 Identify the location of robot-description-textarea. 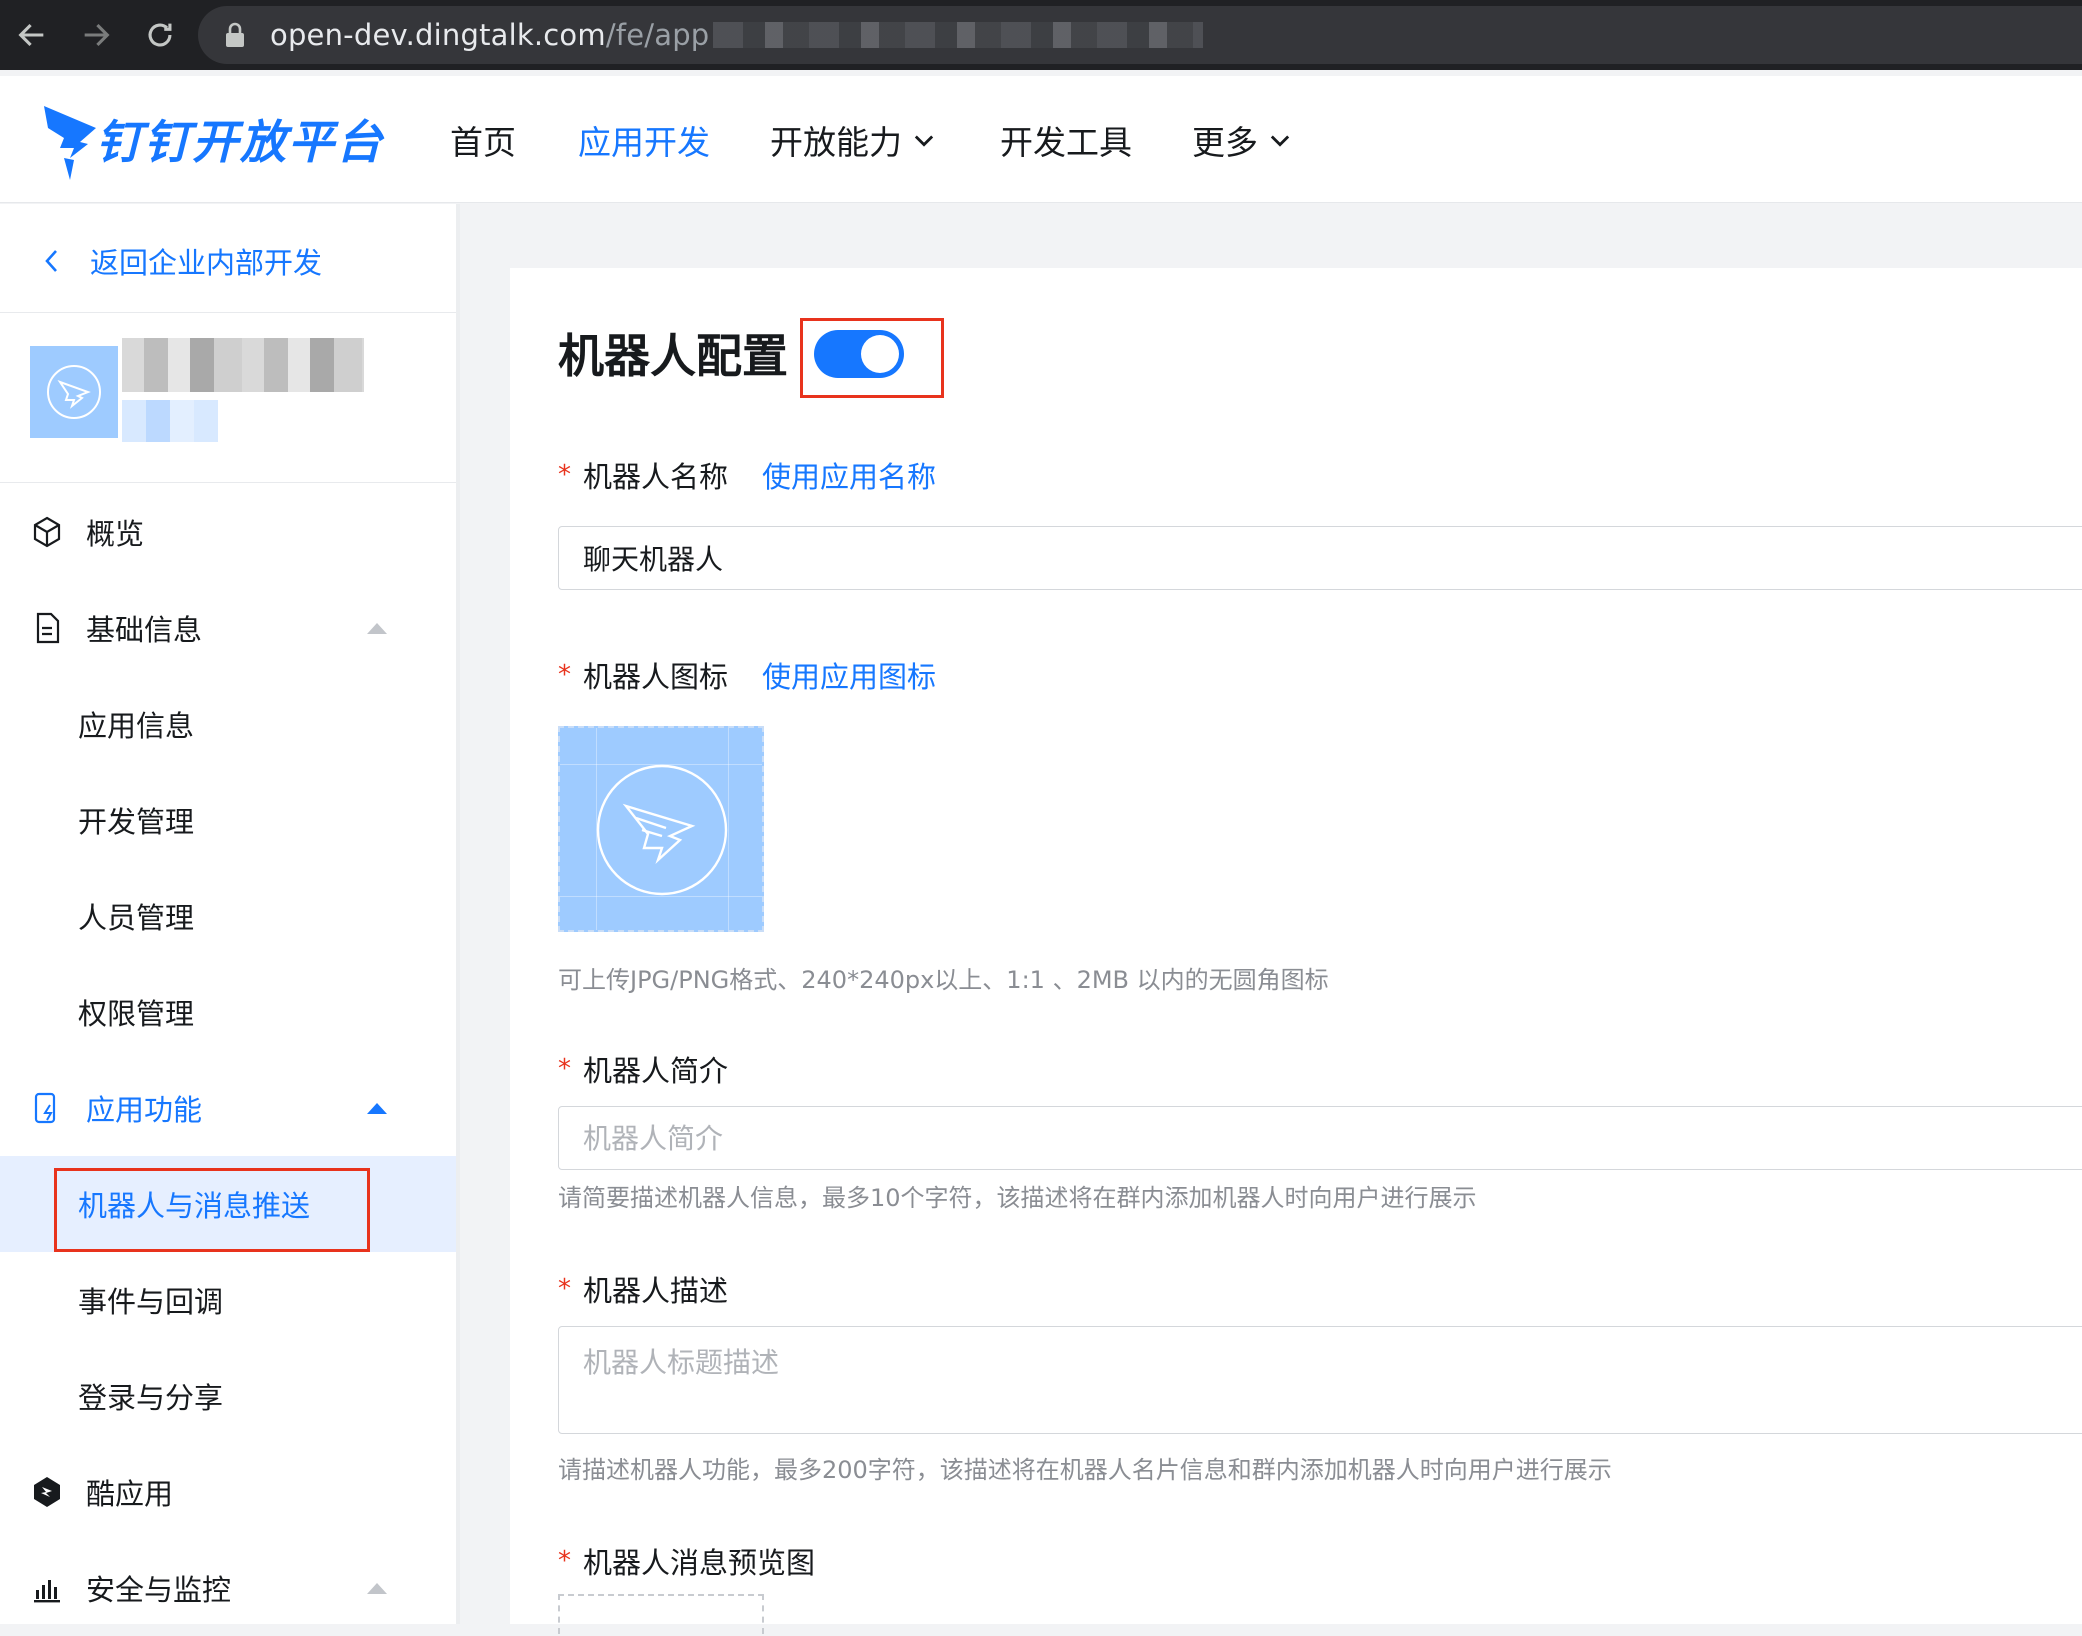
(1320, 1380).